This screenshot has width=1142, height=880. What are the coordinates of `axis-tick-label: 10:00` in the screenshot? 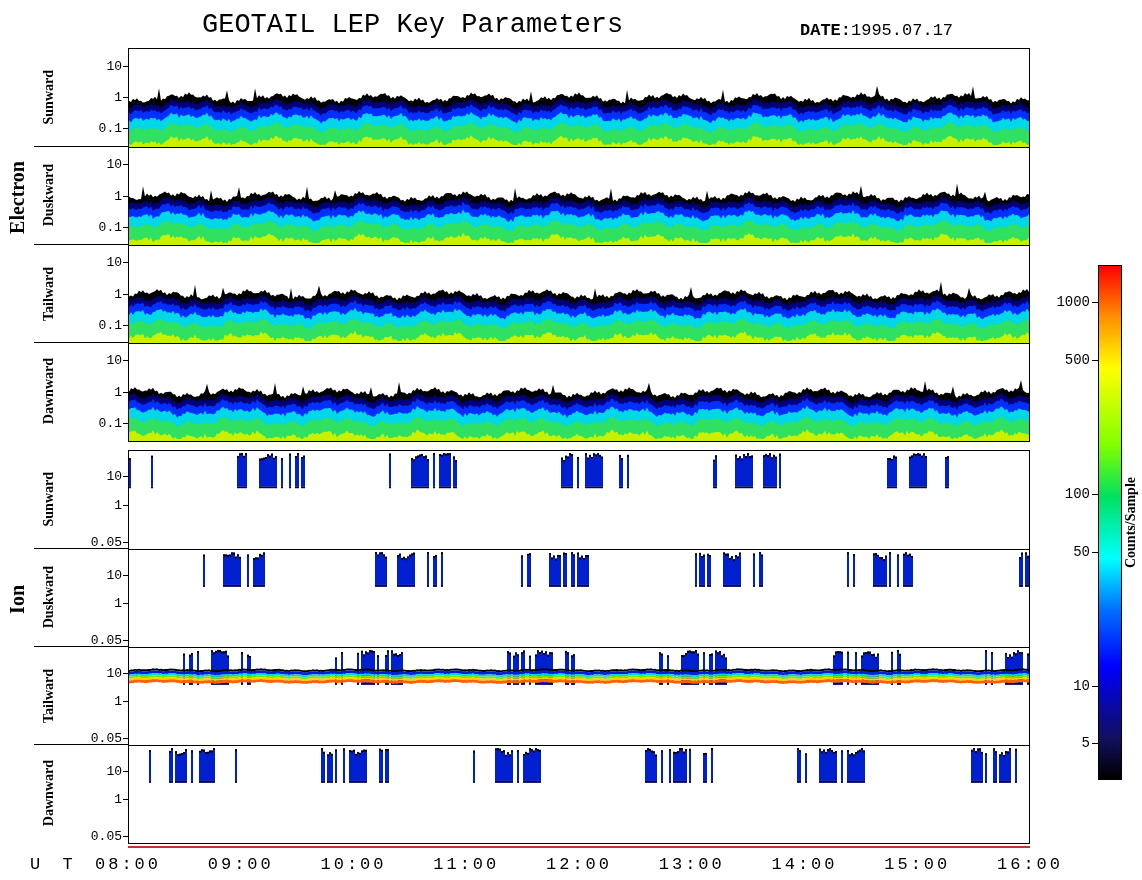 It's located at (353, 864).